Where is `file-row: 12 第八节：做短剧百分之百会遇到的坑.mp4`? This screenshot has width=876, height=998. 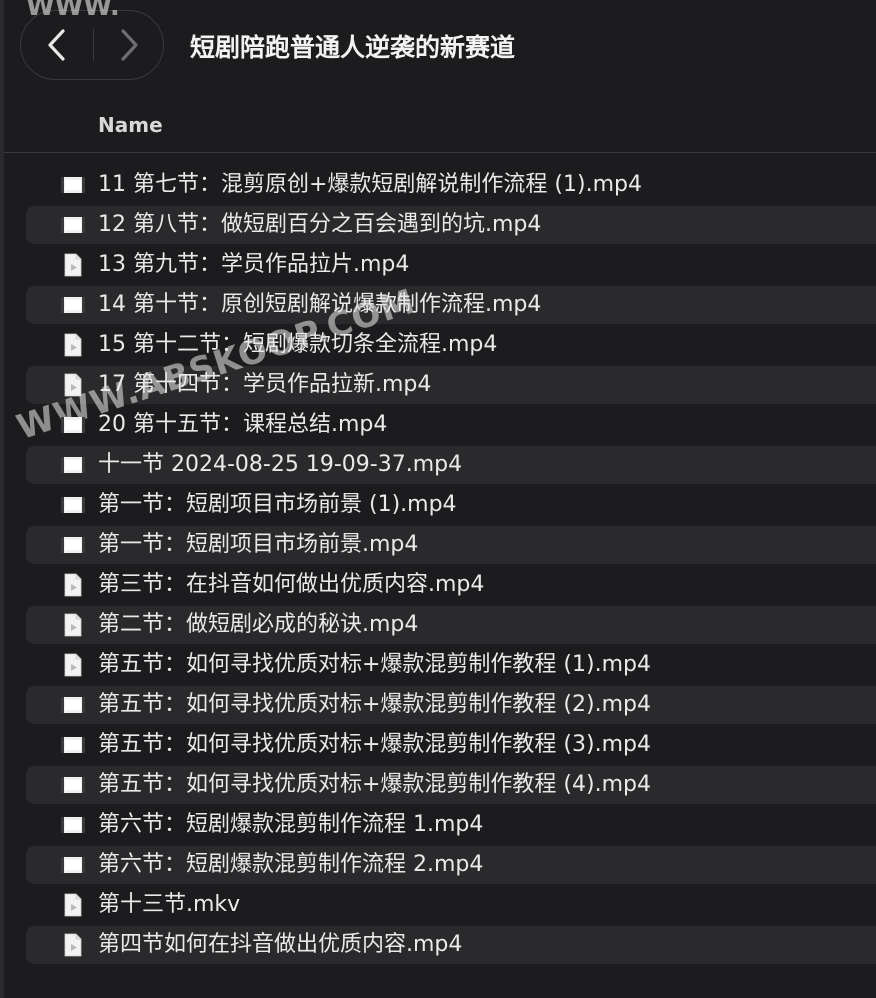
file-row: 12 第八节：做短剧百分之百会遇到的坑.mp4 is located at coordinates (438, 225).